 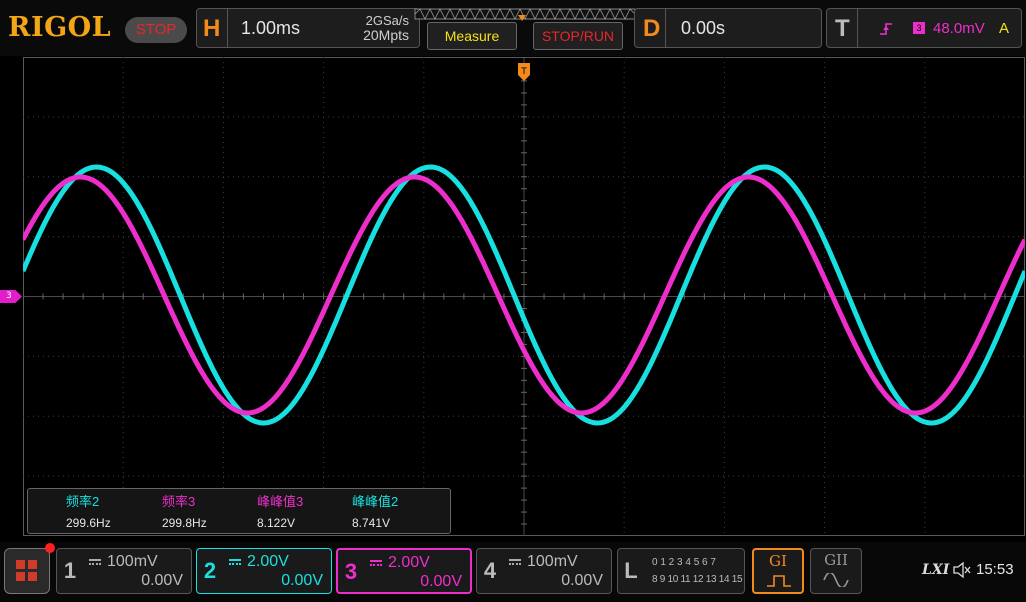 What do you see at coordinates (280, 501) in the screenshot?
I see `measurement-label: 峰峰值3` at bounding box center [280, 501].